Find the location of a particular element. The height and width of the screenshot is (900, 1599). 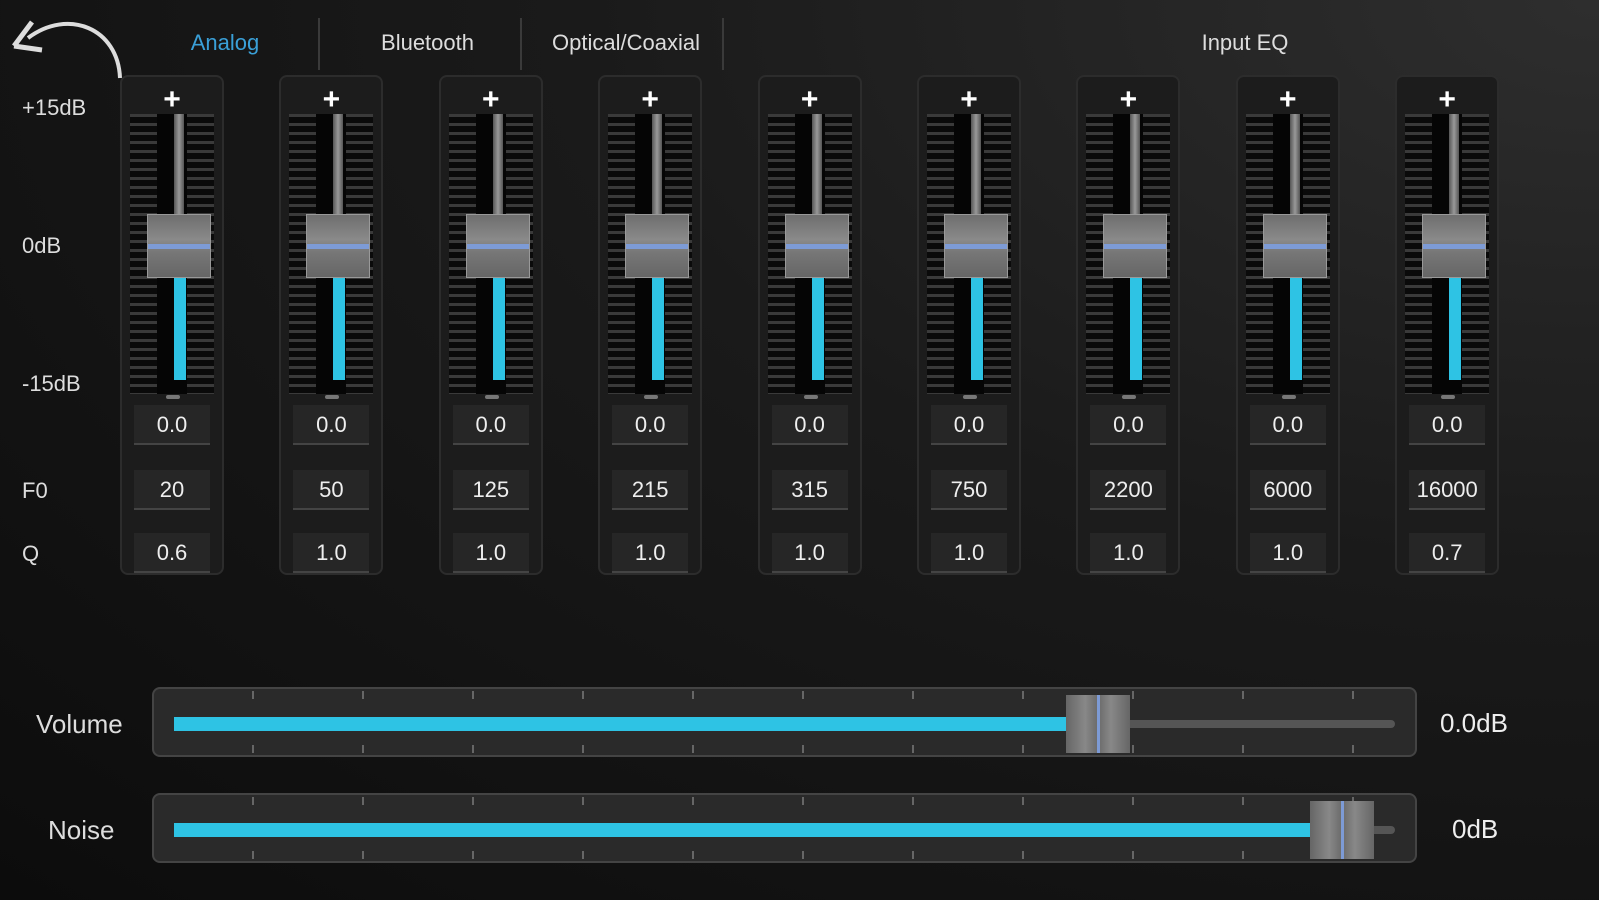

noise-knob is located at coordinates (1341, 830).